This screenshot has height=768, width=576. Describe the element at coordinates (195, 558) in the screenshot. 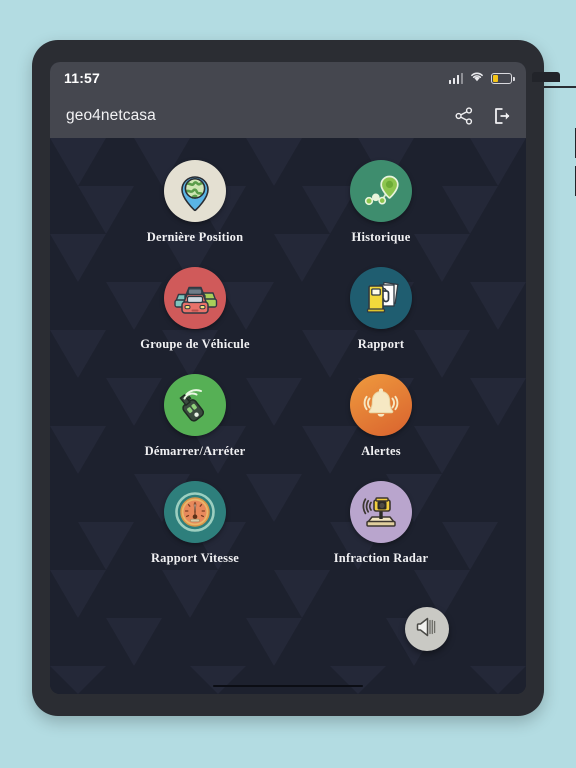

I see `menu-item-label: Rapport Vitesse` at that location.